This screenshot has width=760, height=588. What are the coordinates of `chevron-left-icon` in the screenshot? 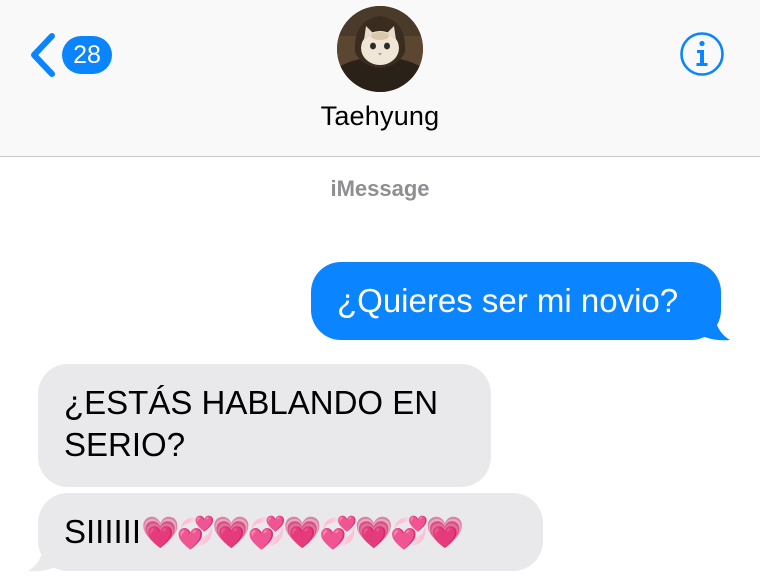 It's located at (43, 55).